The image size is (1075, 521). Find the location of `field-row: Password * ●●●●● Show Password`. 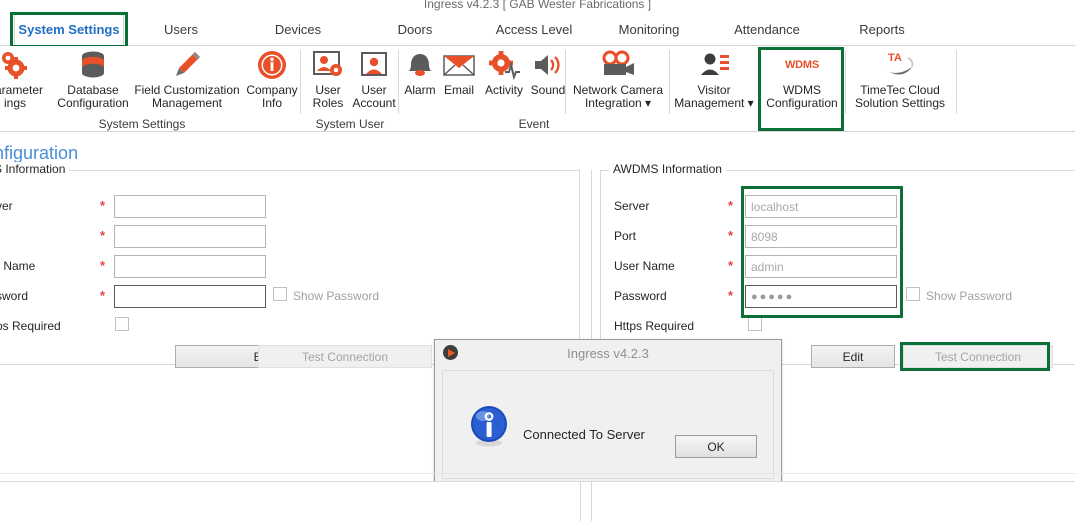

field-row: Password * ●●●●● Show Password is located at coordinates (835, 297).